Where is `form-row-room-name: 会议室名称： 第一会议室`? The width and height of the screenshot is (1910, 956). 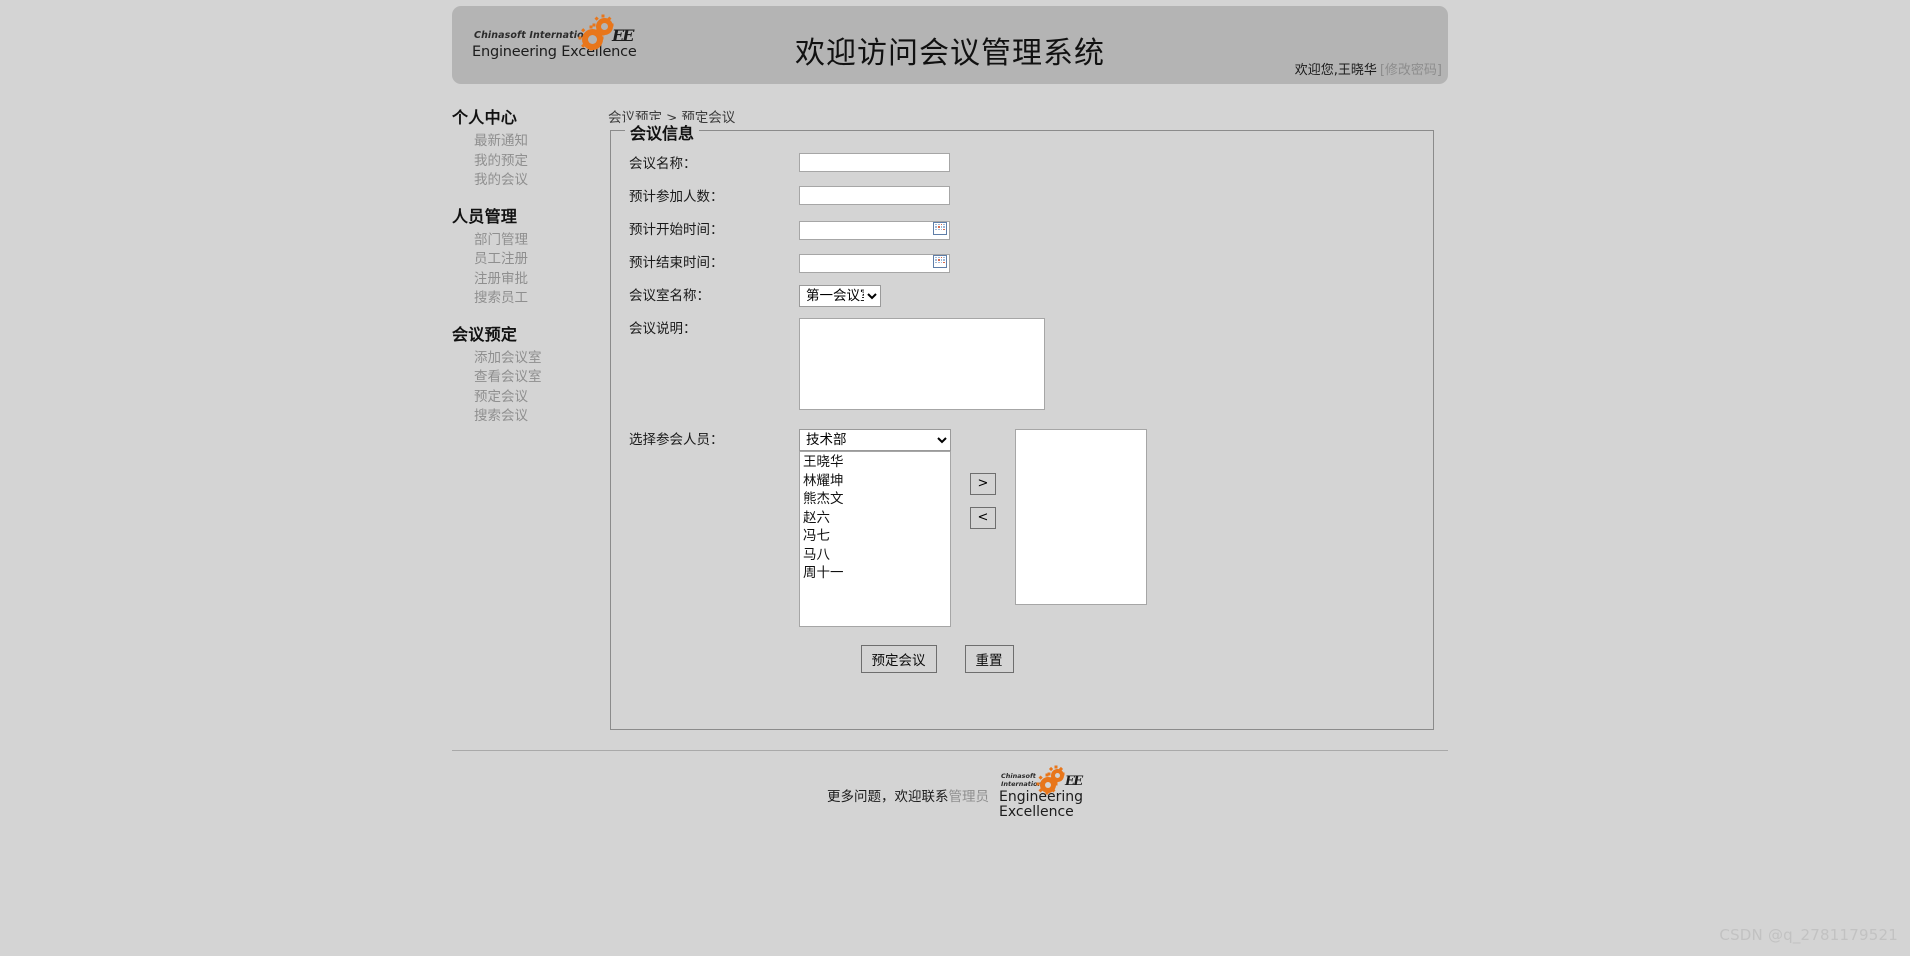
form-row-room-name: 会议室名称： 第一会议室 is located at coordinates (1022, 296).